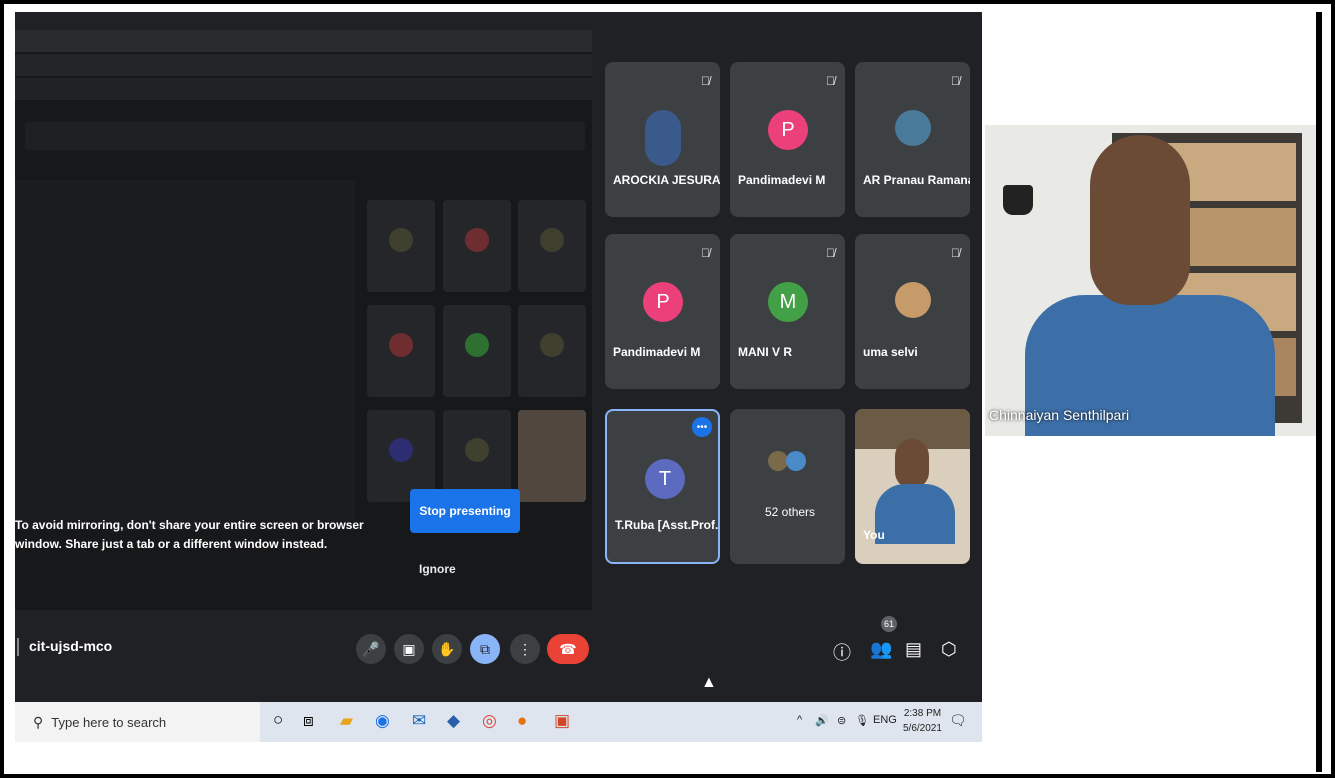 The height and width of the screenshot is (778, 1335). What do you see at coordinates (788, 302) in the screenshot?
I see `participant-avatar: M` at bounding box center [788, 302].